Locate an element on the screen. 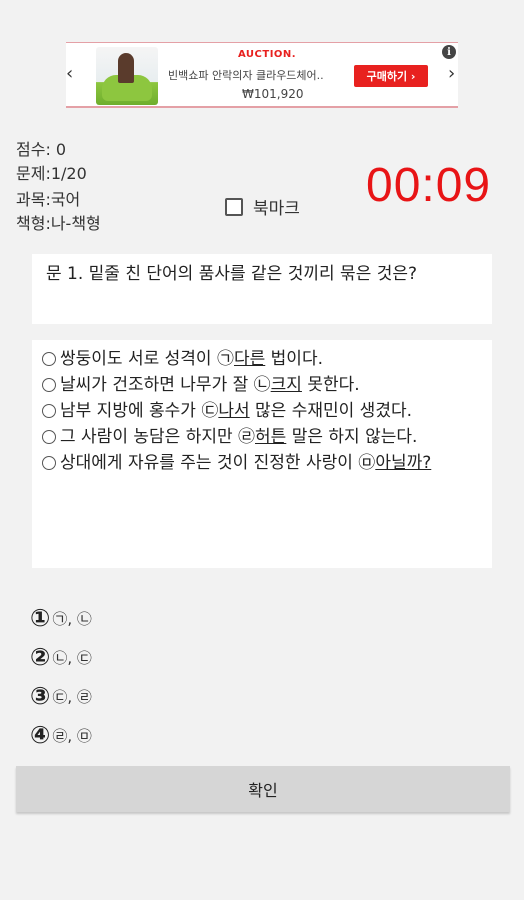 The width and height of the screenshot is (524, 900). answer-text: ㉢, ㉣ is located at coordinates (72, 696).